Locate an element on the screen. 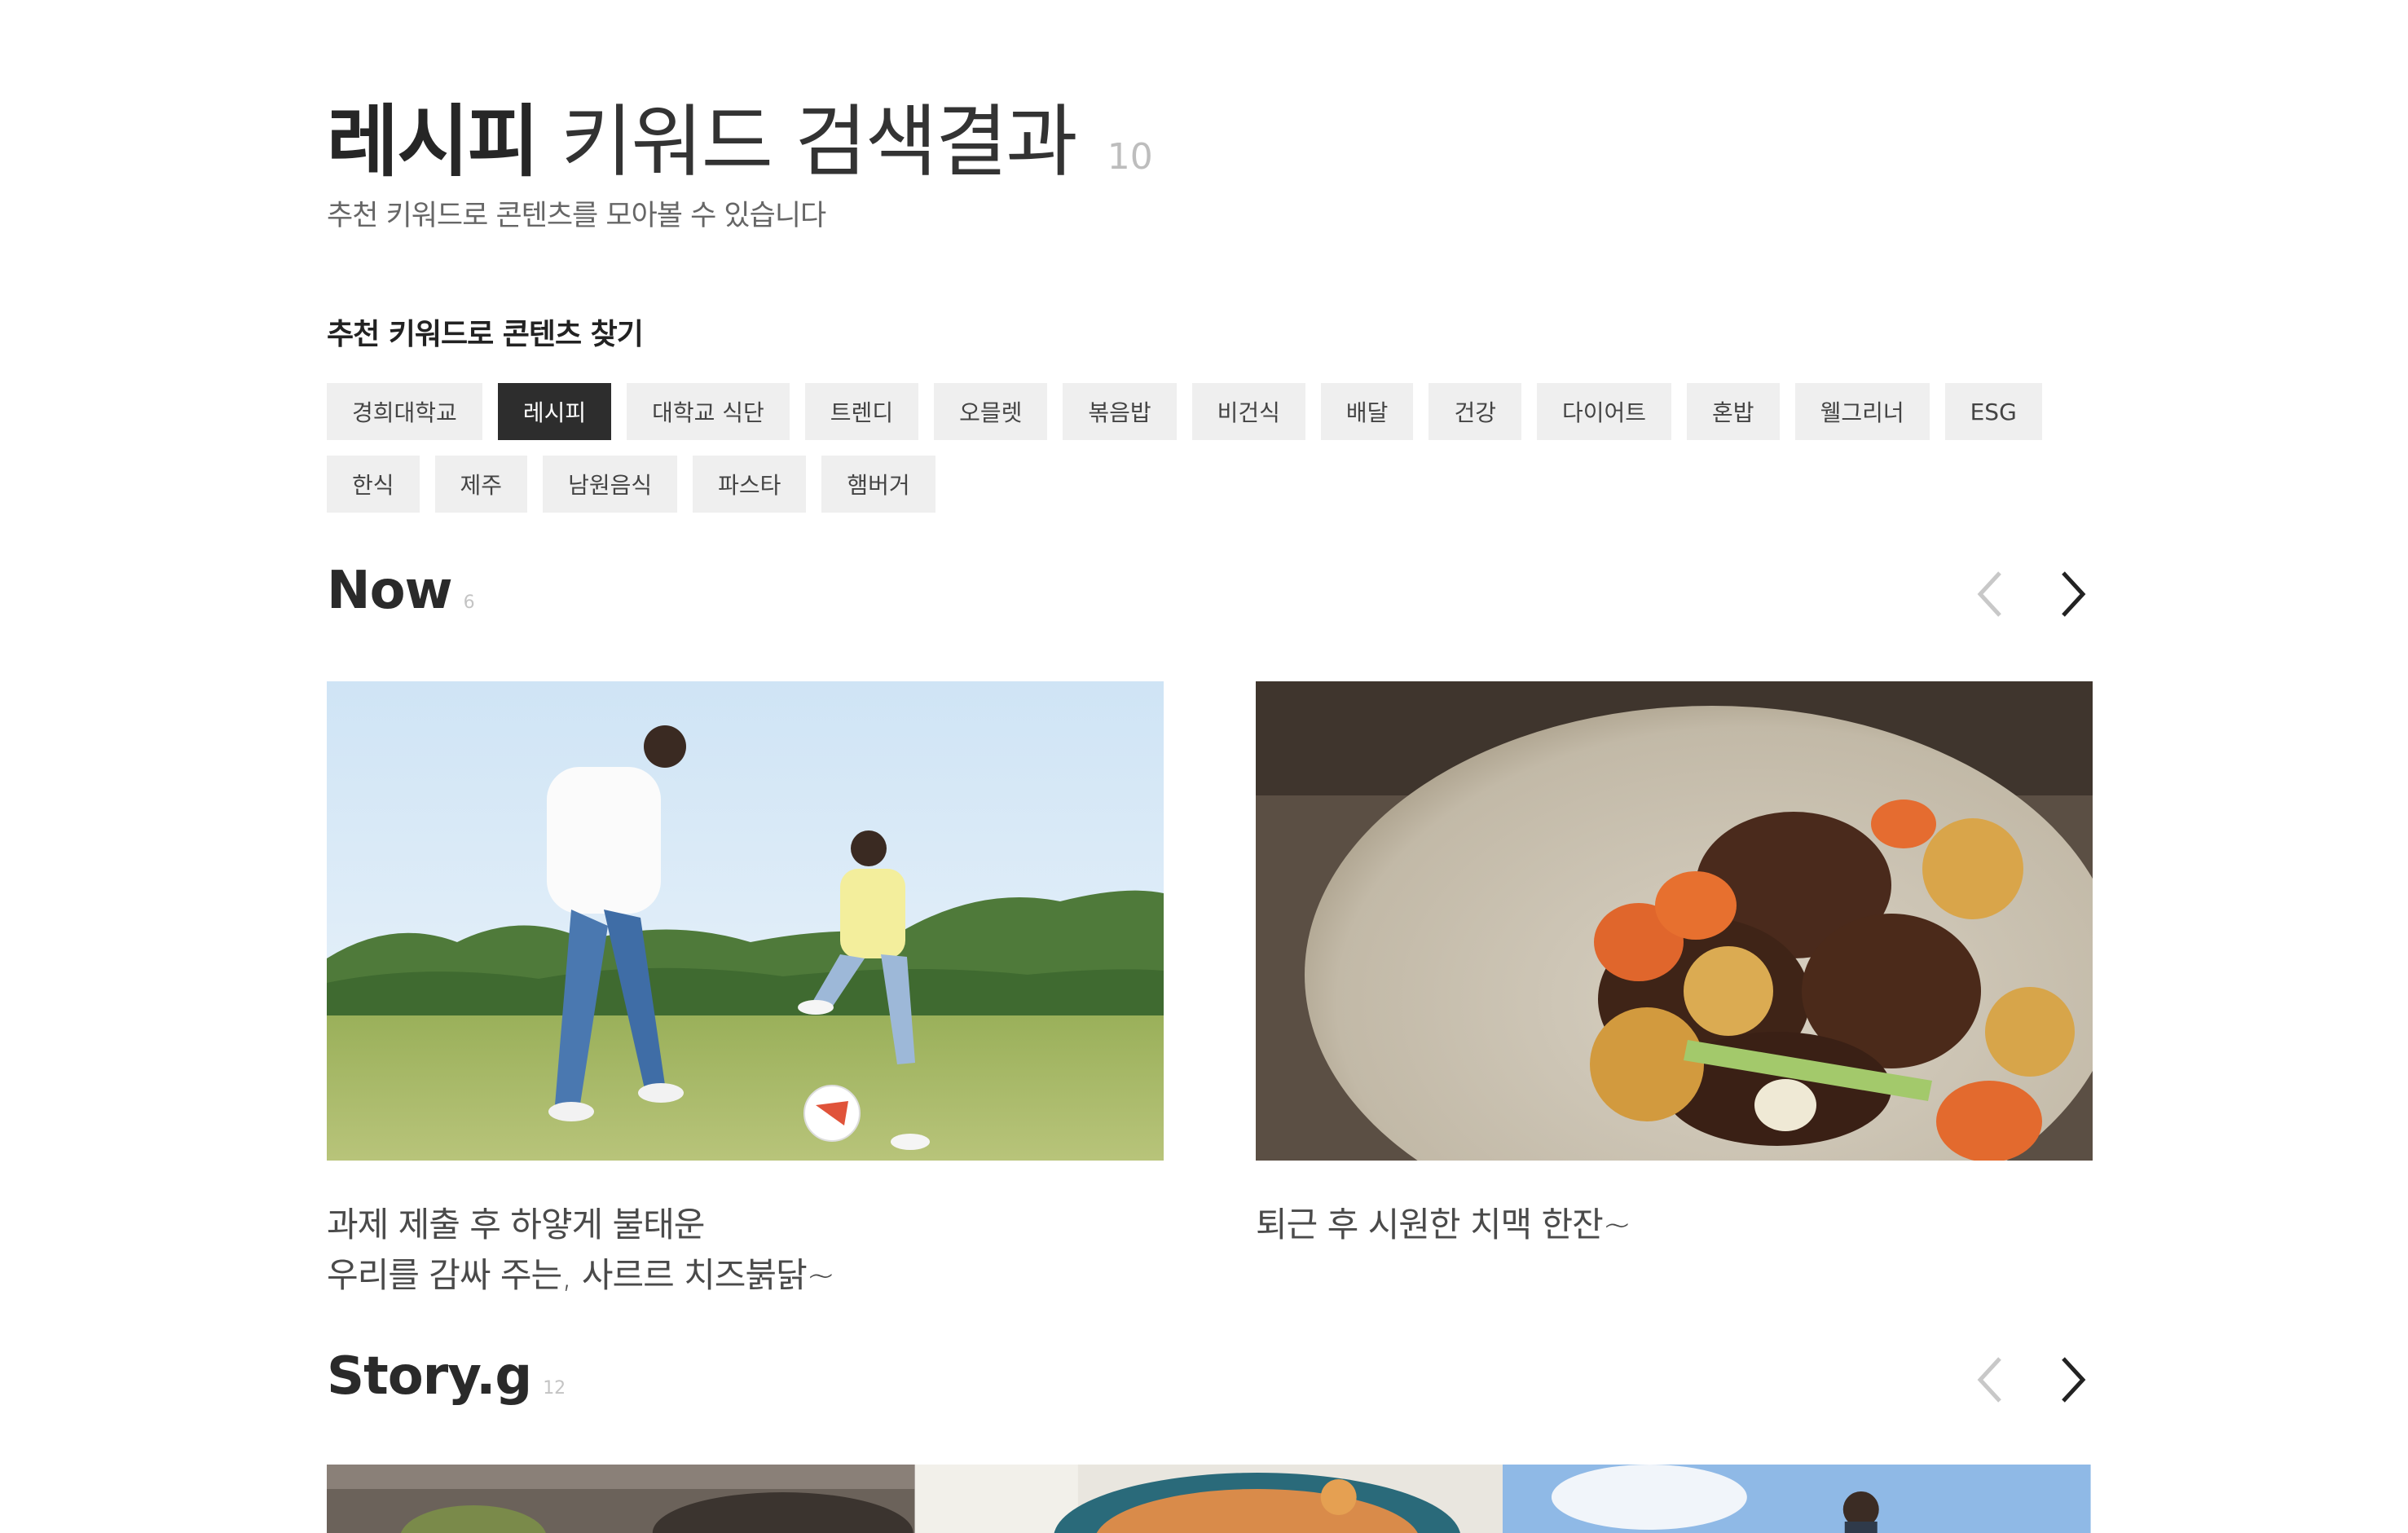  now-section-title: Now 6 is located at coordinates (401, 591).